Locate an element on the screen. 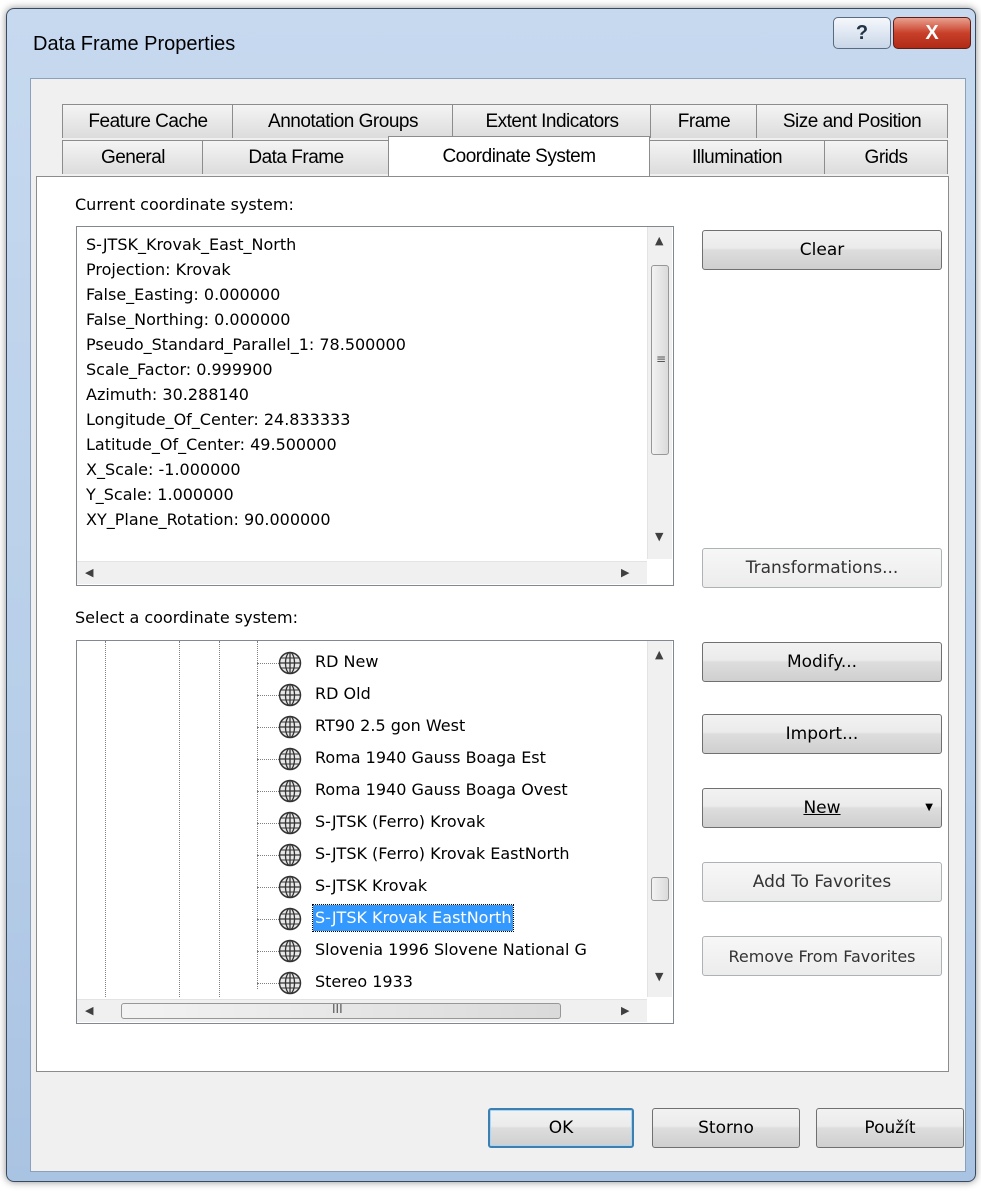 Image resolution: width=981 pixels, height=1191 pixels. clear-button: Clear is located at coordinates (822, 250).